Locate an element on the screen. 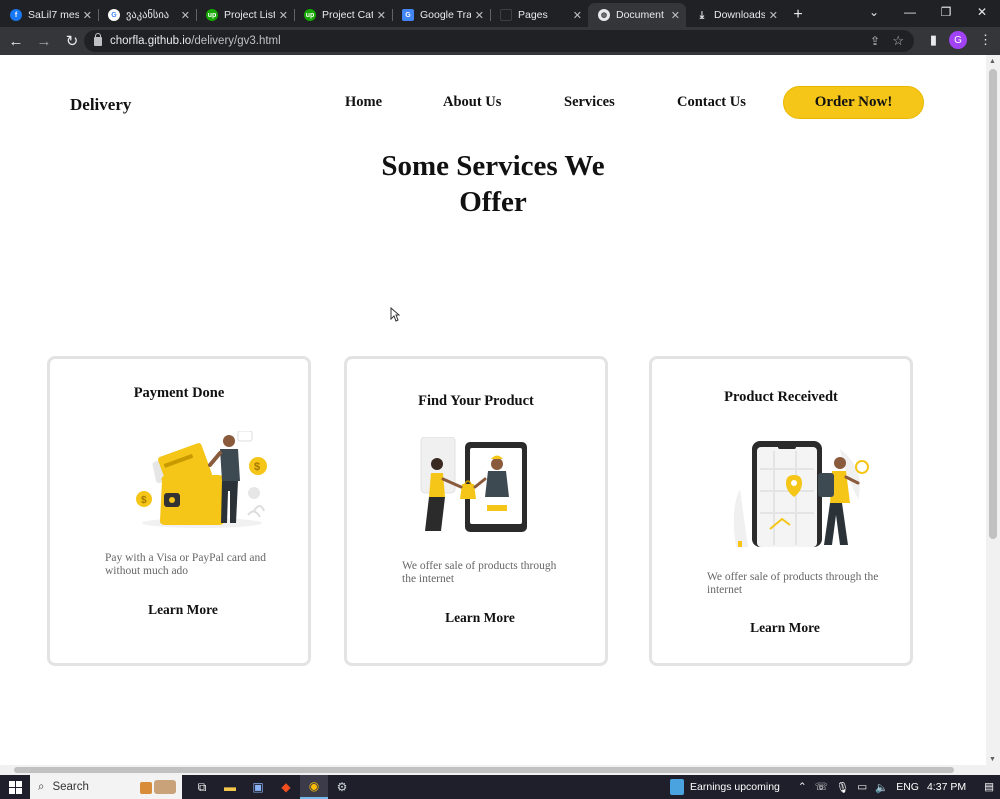  tab-downloads: ⤓ Downloads ✕ is located at coordinates (735, 15).